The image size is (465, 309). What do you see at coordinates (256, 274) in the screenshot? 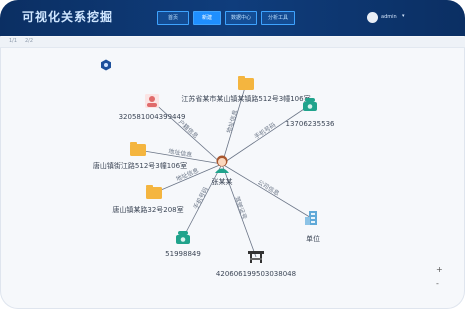
I see `node-label: 420606199503038048` at bounding box center [256, 274].